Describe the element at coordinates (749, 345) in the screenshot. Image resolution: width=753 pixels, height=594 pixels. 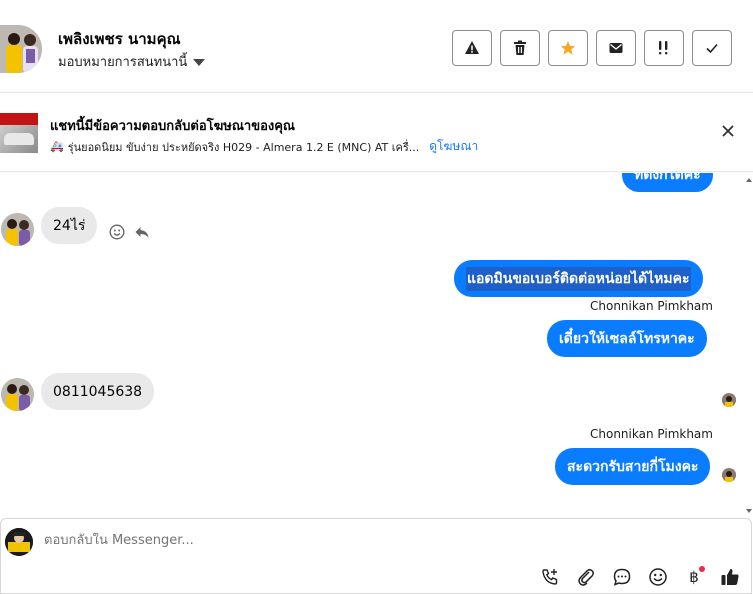
I see `thread-scrollbar` at that location.